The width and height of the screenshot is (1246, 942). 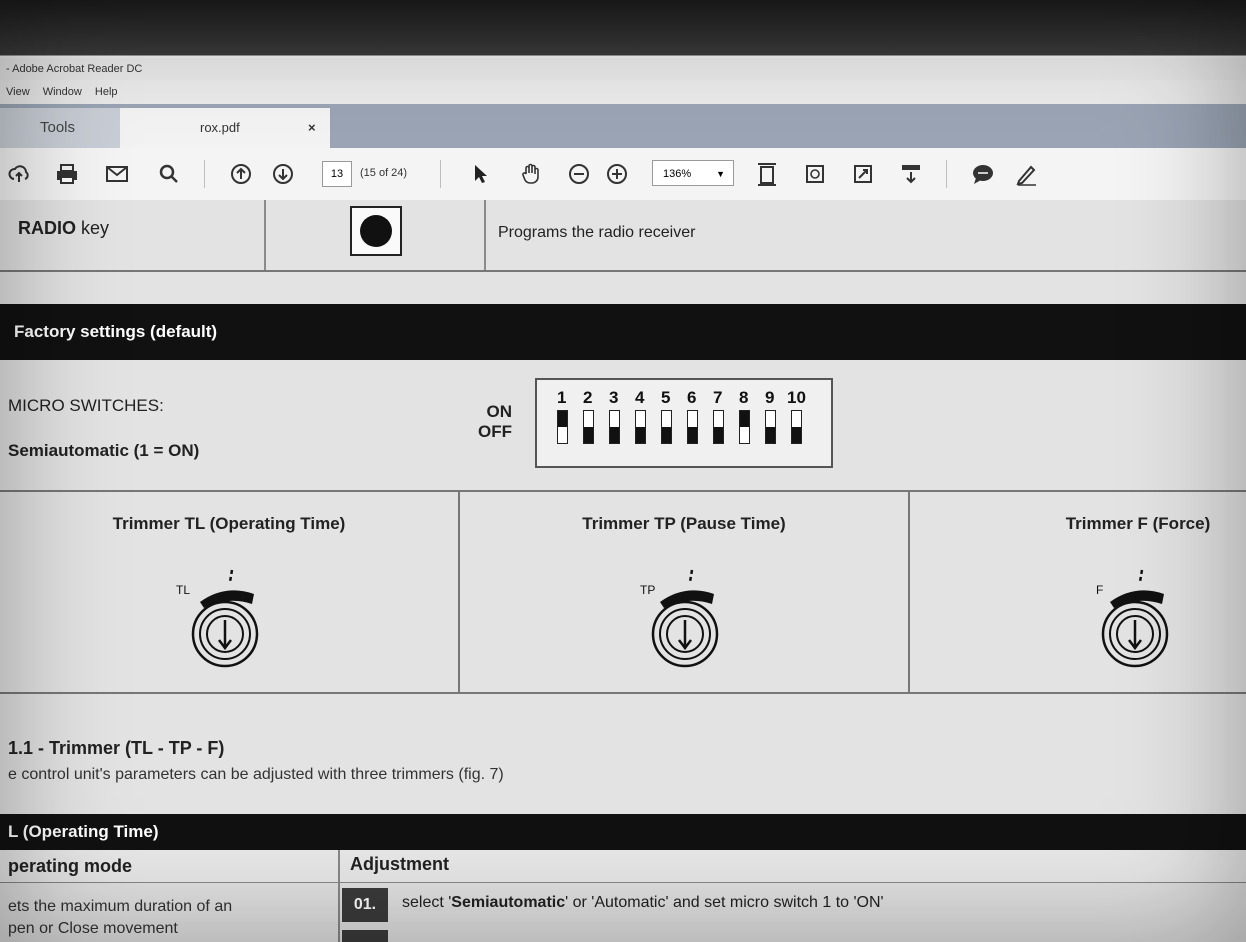 What do you see at coordinates (623, 69) in the screenshot?
I see `window-title: - Adobe Acrobat Reader DC` at bounding box center [623, 69].